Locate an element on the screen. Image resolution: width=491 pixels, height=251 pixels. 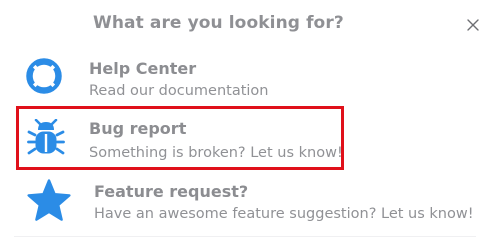
star-icon is located at coordinates (49, 200).